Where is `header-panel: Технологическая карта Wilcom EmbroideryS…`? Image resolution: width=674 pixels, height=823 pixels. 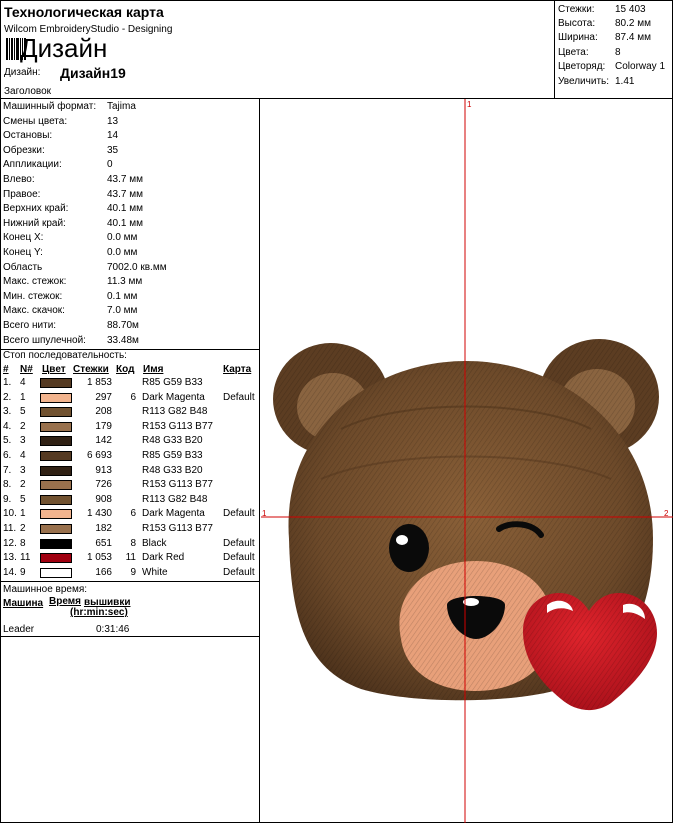 header-panel: Технологическая карта Wilcom EmbroideryS… is located at coordinates (277, 49).